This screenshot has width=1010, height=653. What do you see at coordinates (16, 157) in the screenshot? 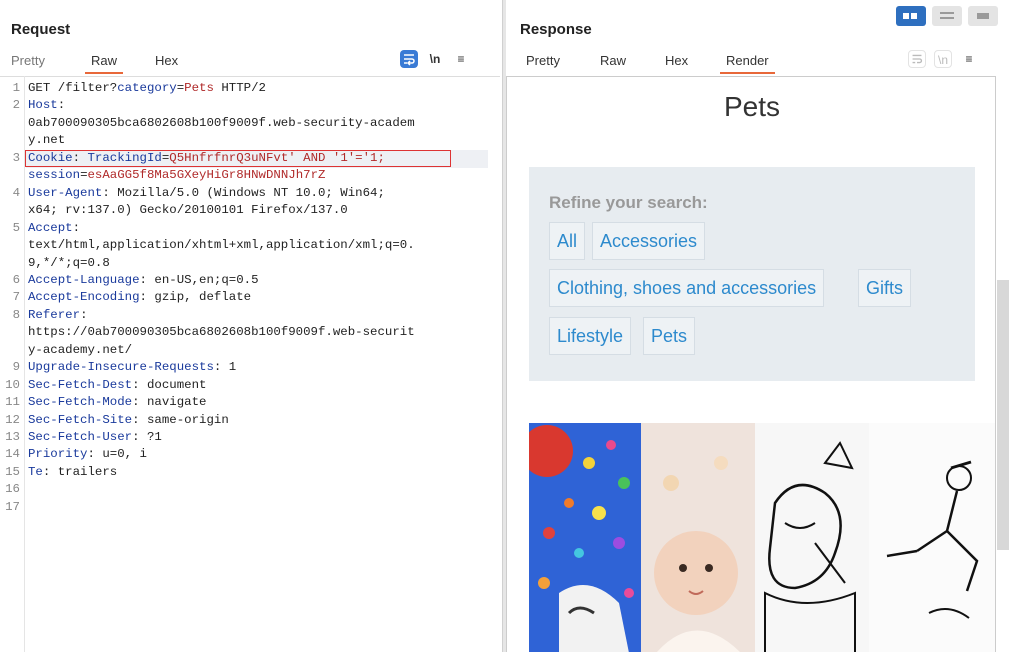
I see `line-number: 3` at bounding box center [16, 157].